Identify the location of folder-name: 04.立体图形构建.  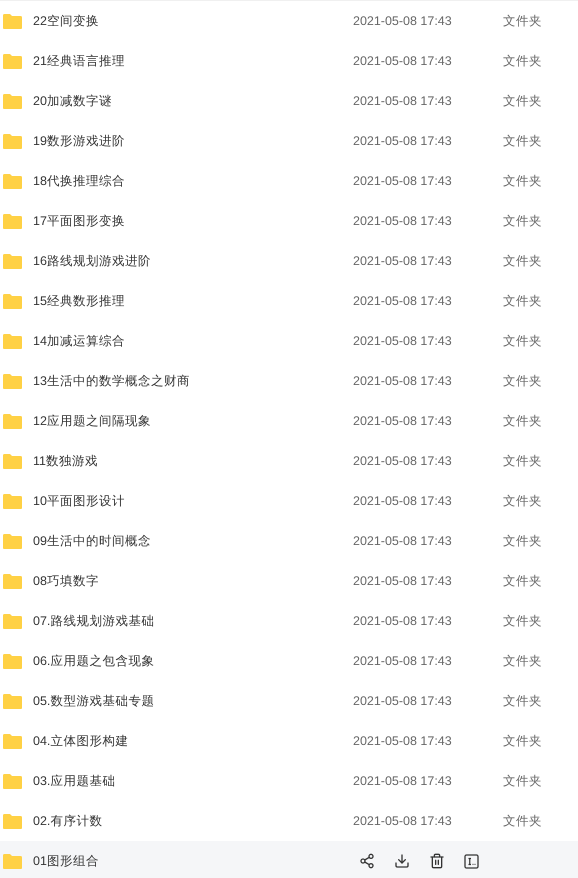
(81, 741).